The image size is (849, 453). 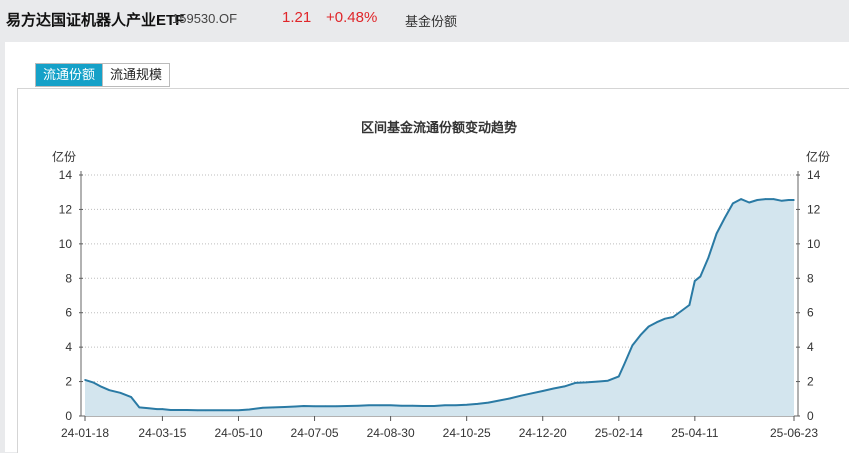 What do you see at coordinates (814, 209) in the screenshot?
I see `y-tick-label-right: 12` at bounding box center [814, 209].